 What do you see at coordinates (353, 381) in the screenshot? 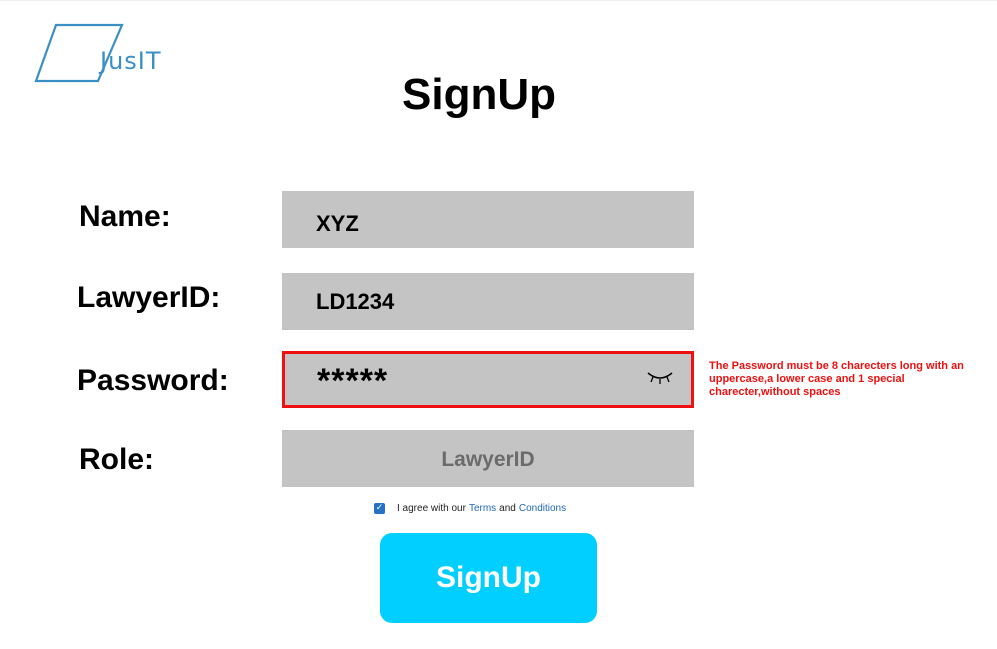
I see `password-value: *****` at bounding box center [353, 381].